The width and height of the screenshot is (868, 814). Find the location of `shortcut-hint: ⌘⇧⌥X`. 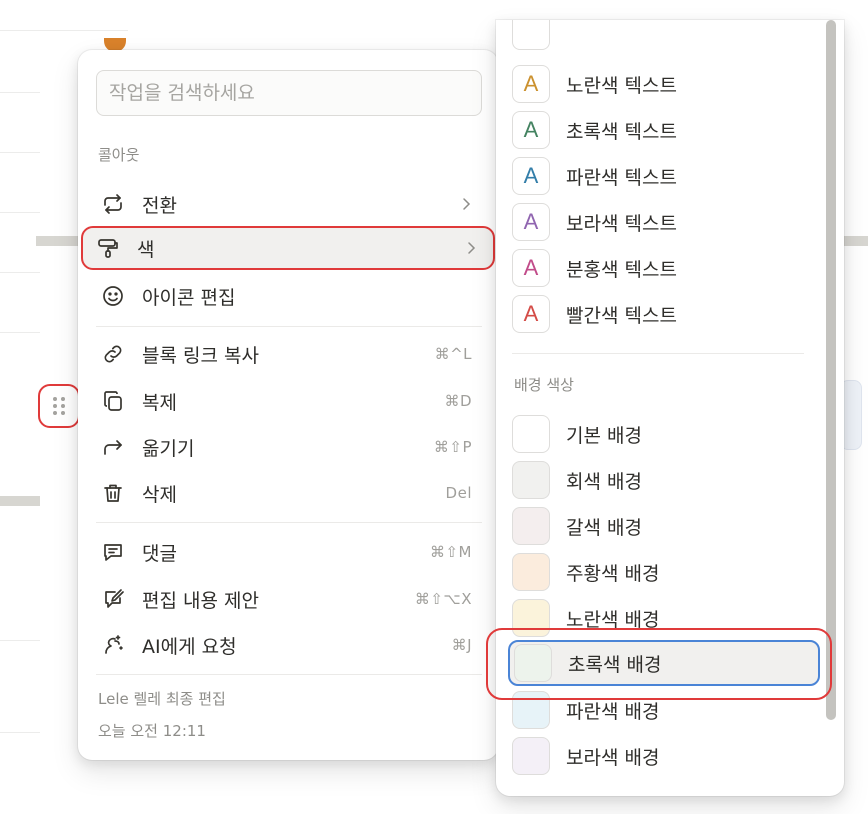

shortcut-hint: ⌘⇧⌥X is located at coordinates (443, 599).